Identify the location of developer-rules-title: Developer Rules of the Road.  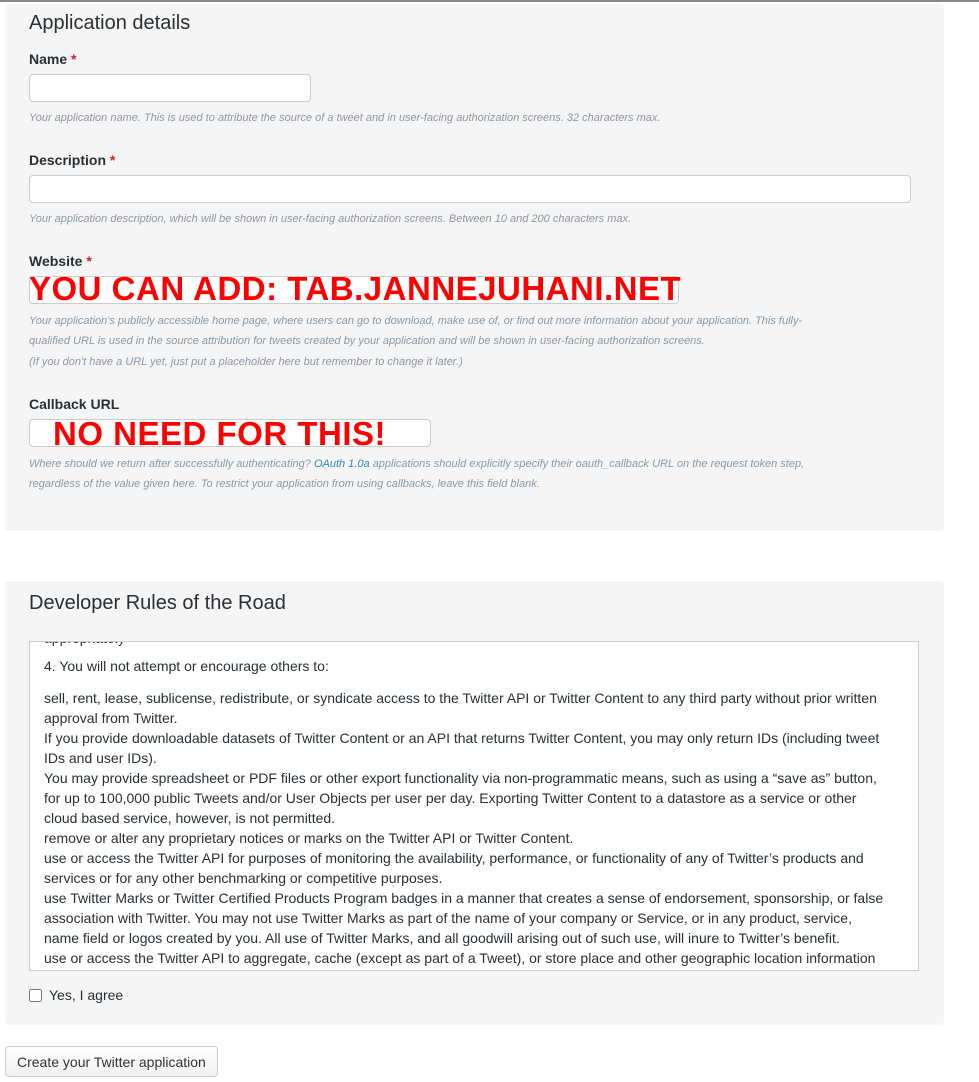
(157, 603).